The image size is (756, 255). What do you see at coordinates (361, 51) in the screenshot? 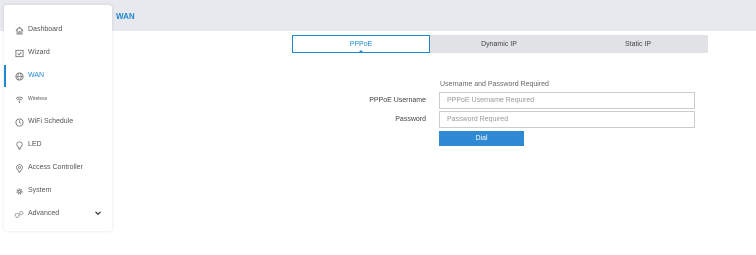
I see `active-tab-caret` at bounding box center [361, 51].